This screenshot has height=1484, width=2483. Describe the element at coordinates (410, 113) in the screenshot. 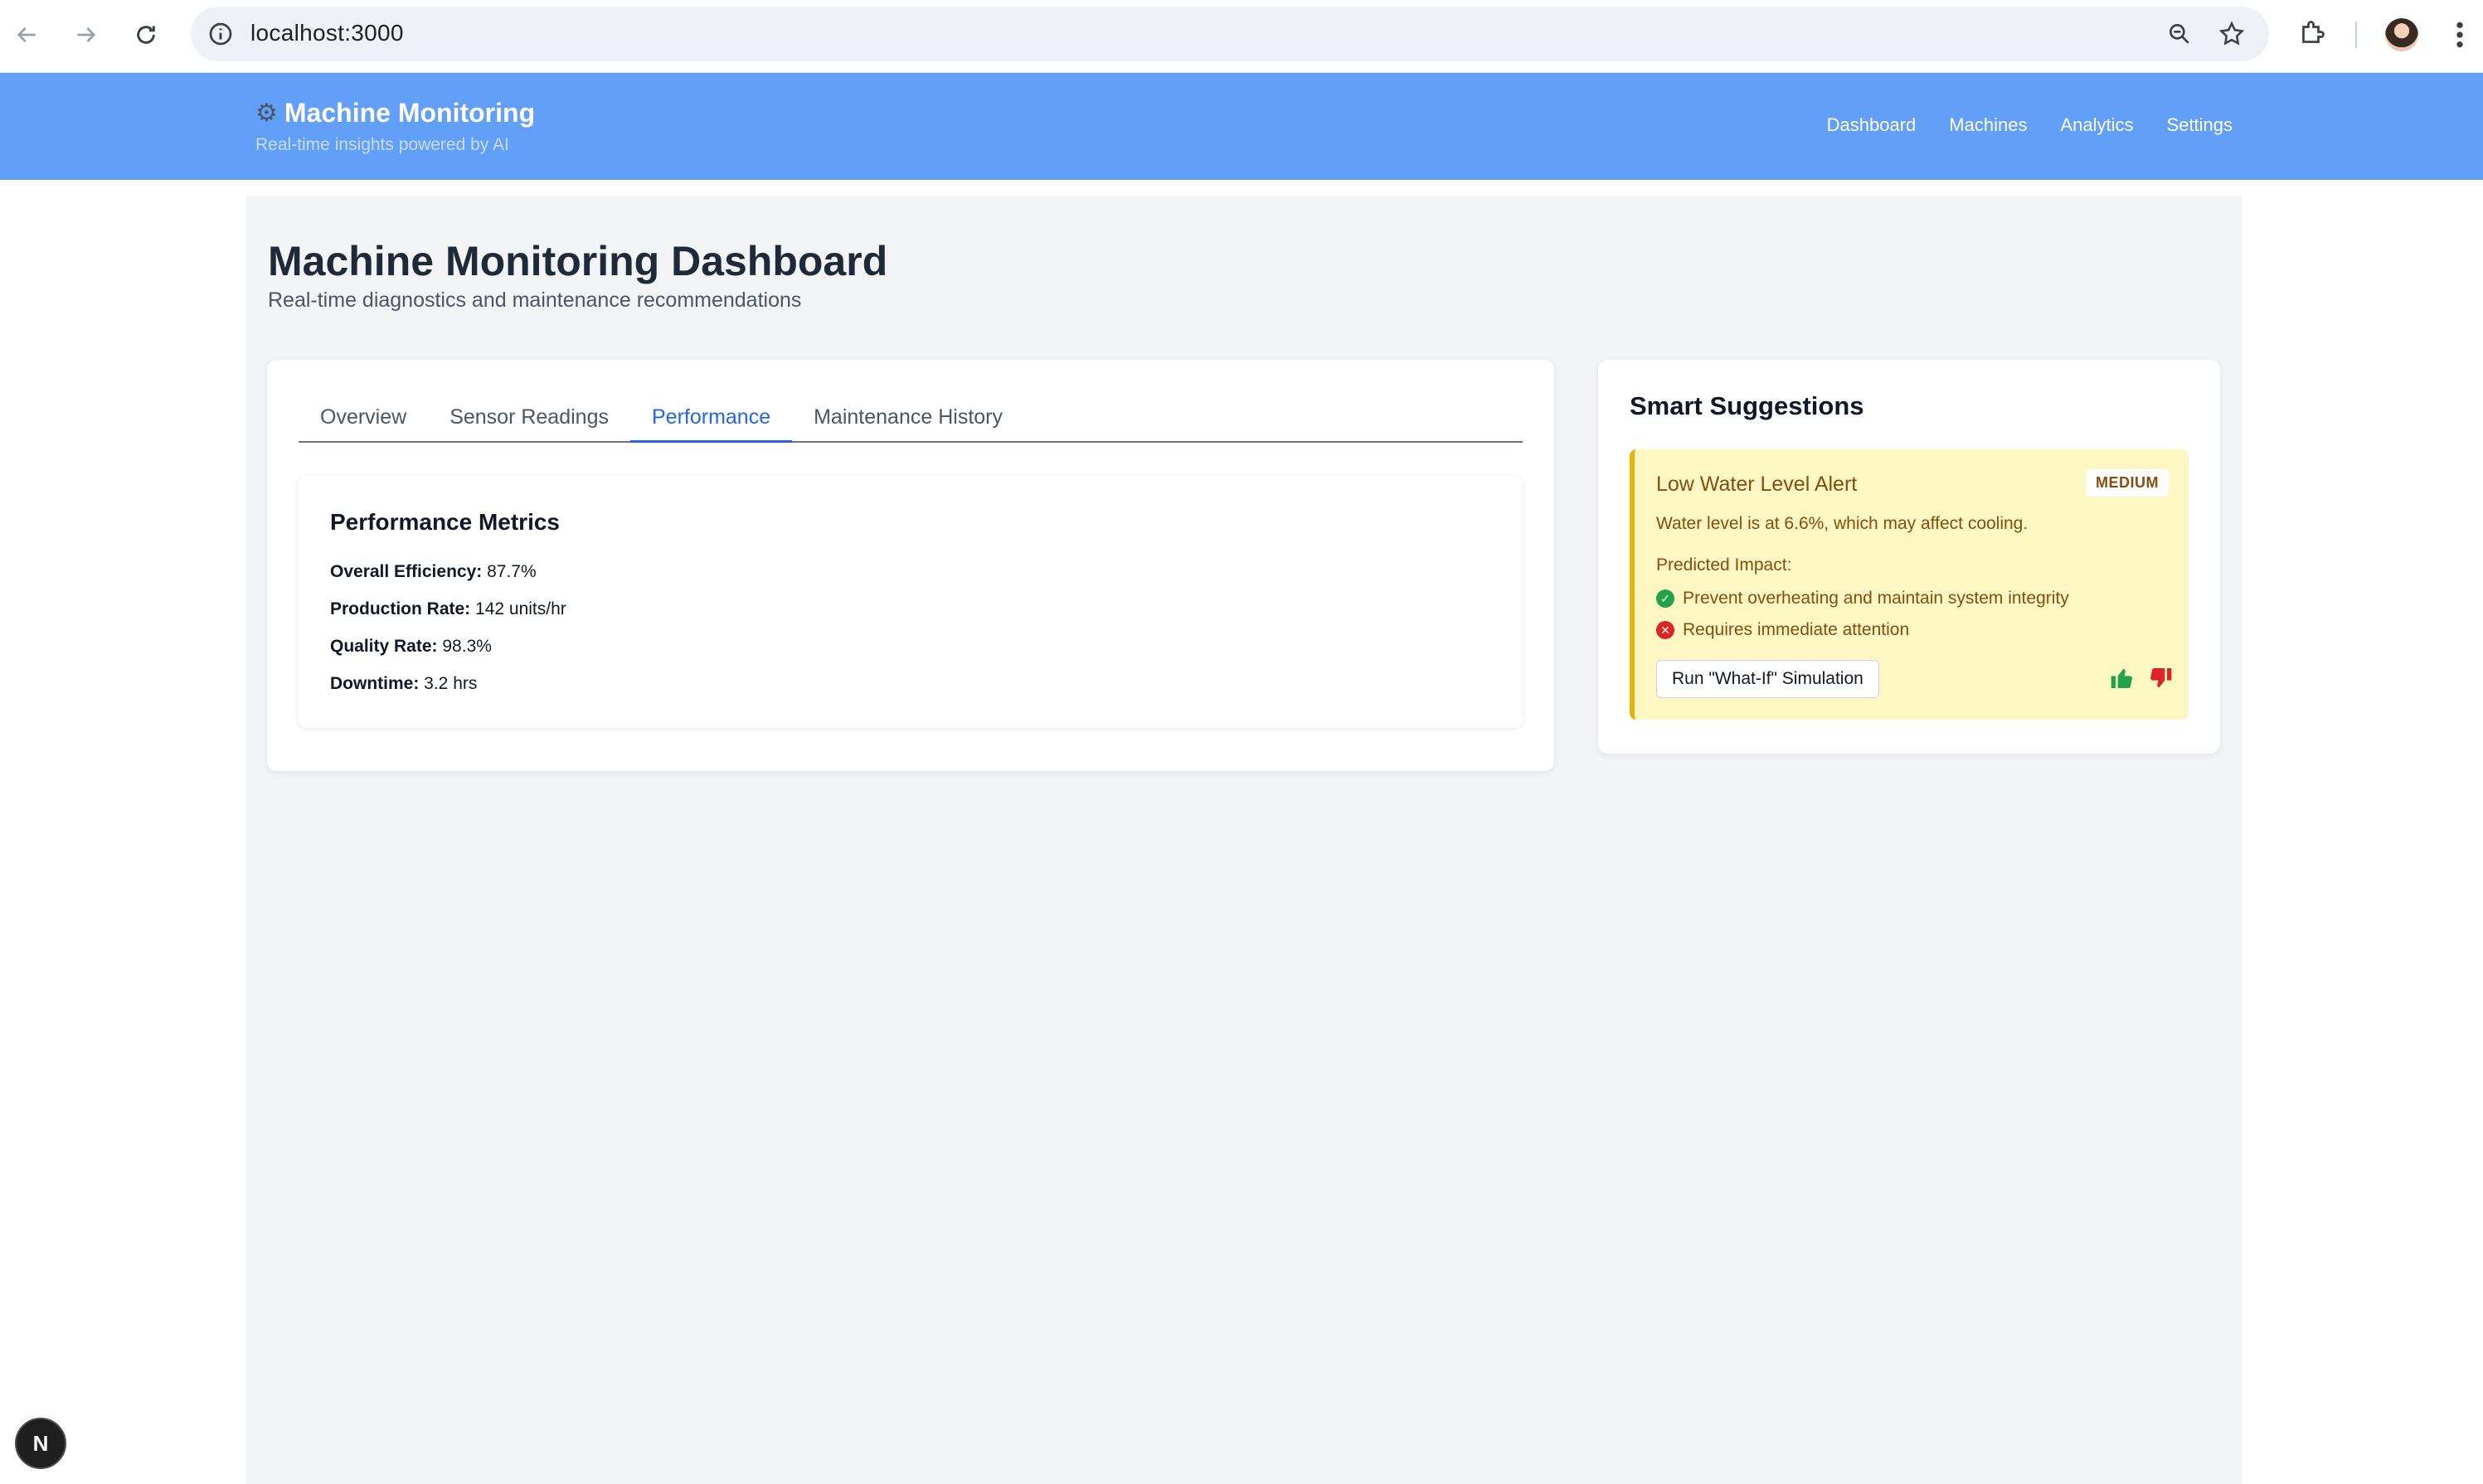

I see `brand-title: Machine Monitoring` at that location.